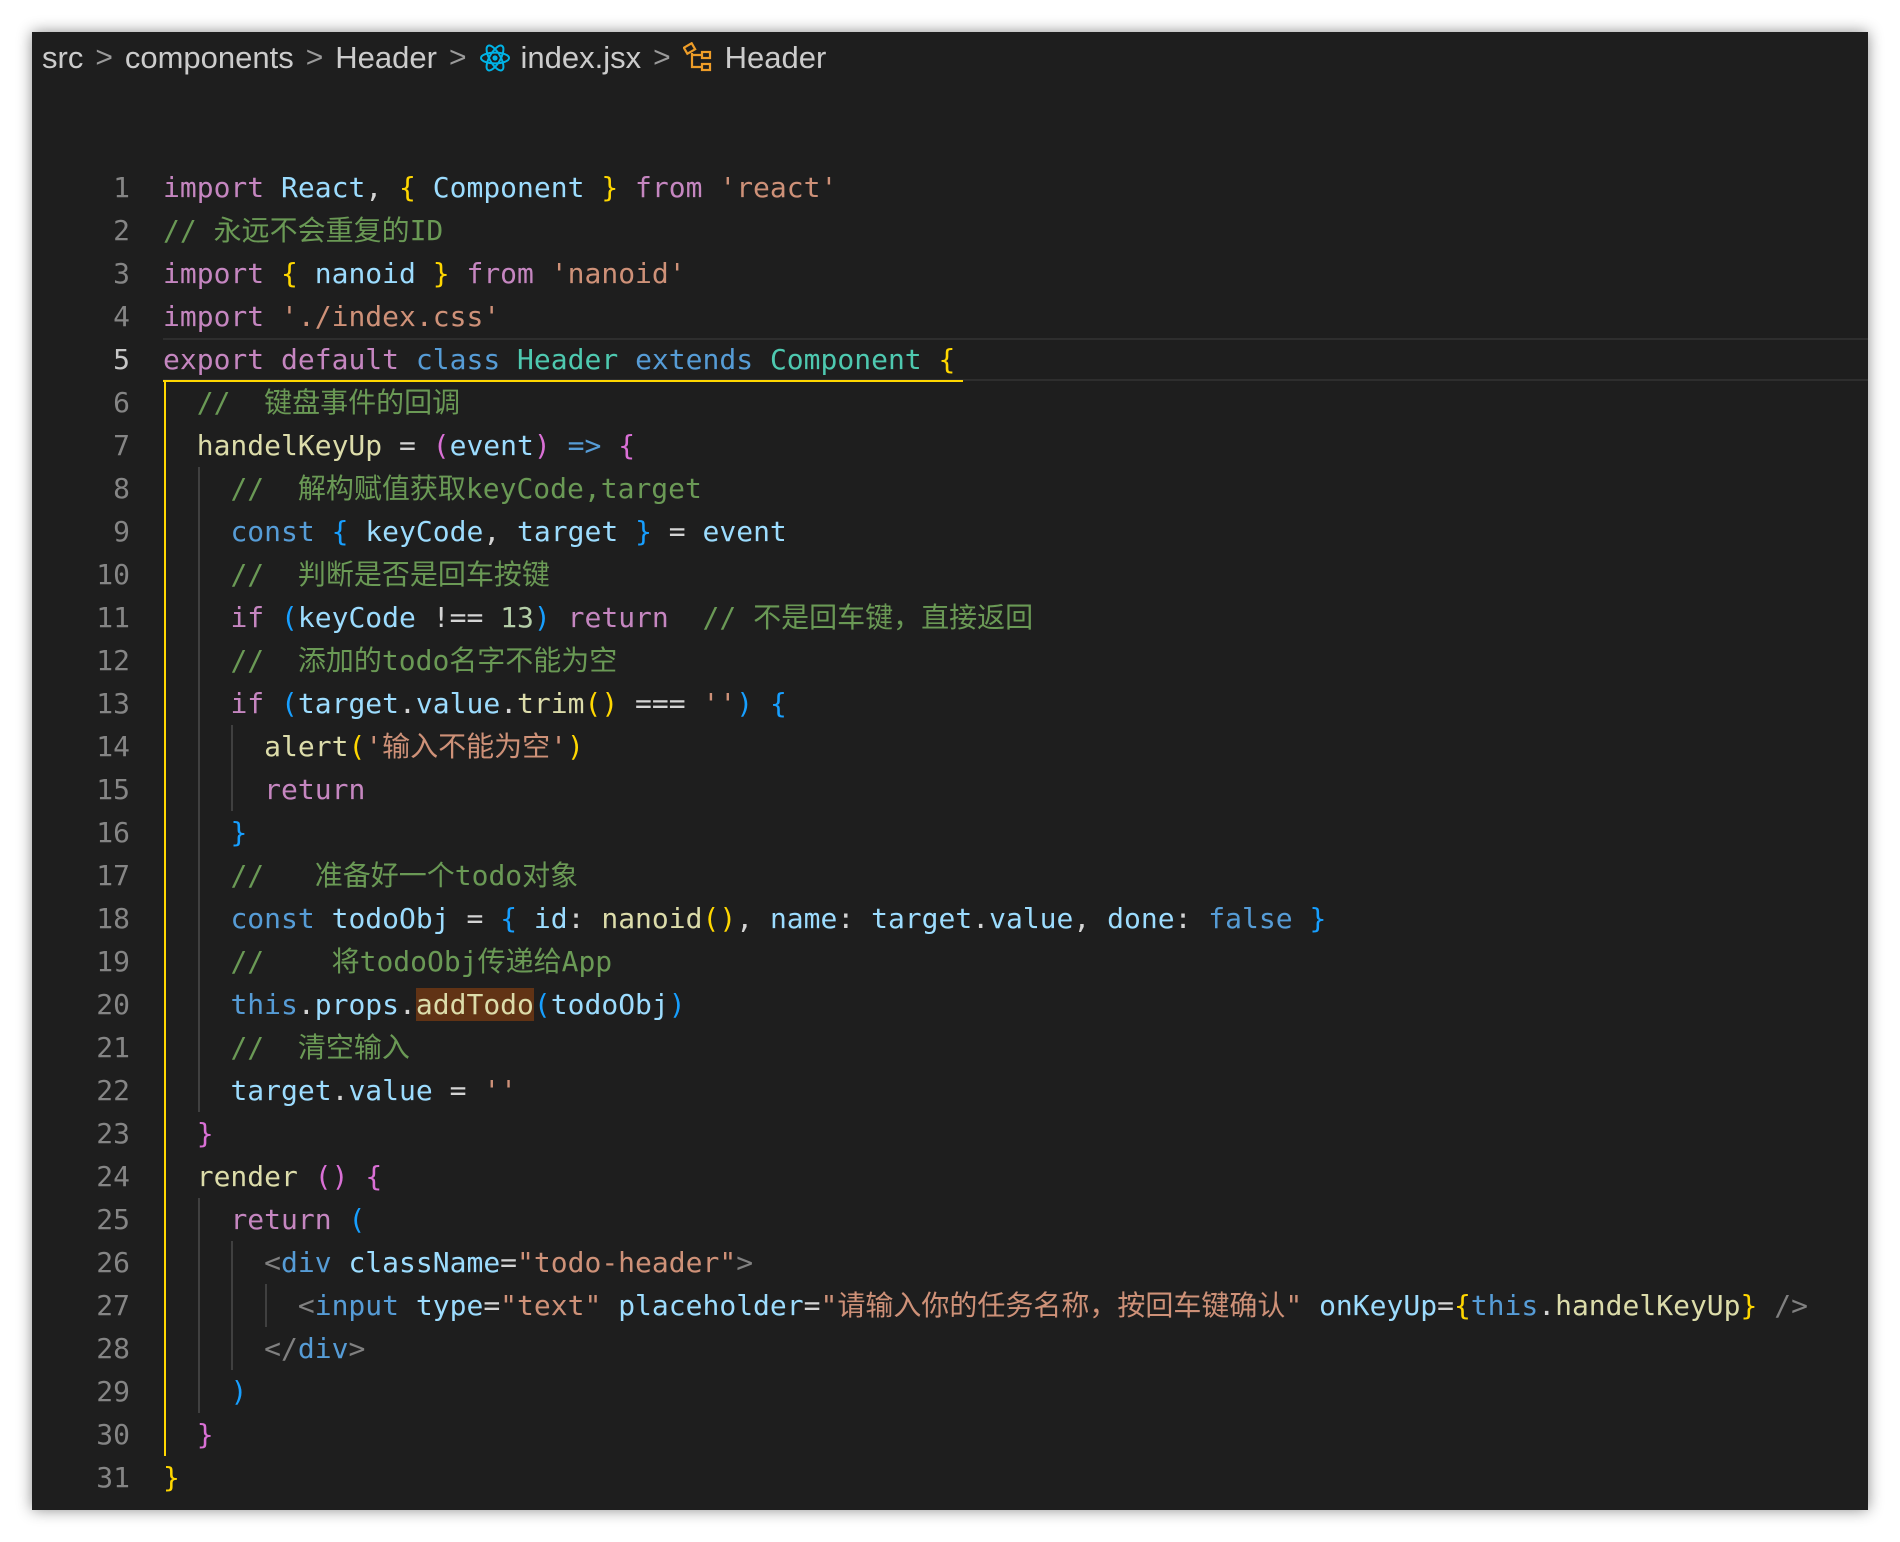 The height and width of the screenshot is (1542, 1900). Describe the element at coordinates (778, 187) in the screenshot. I see `code-token: 'react'` at that location.